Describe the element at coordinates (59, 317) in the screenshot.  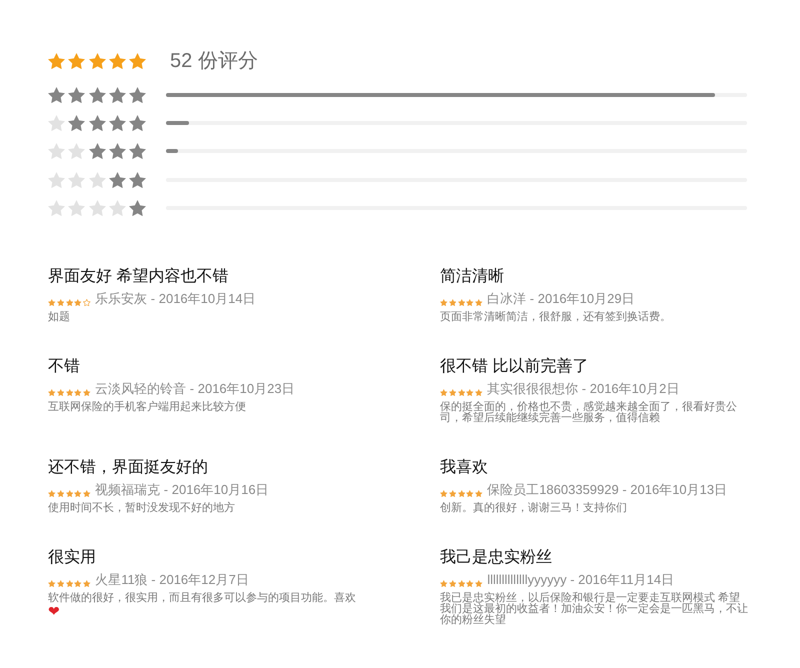
I see `review-text: 如题` at that location.